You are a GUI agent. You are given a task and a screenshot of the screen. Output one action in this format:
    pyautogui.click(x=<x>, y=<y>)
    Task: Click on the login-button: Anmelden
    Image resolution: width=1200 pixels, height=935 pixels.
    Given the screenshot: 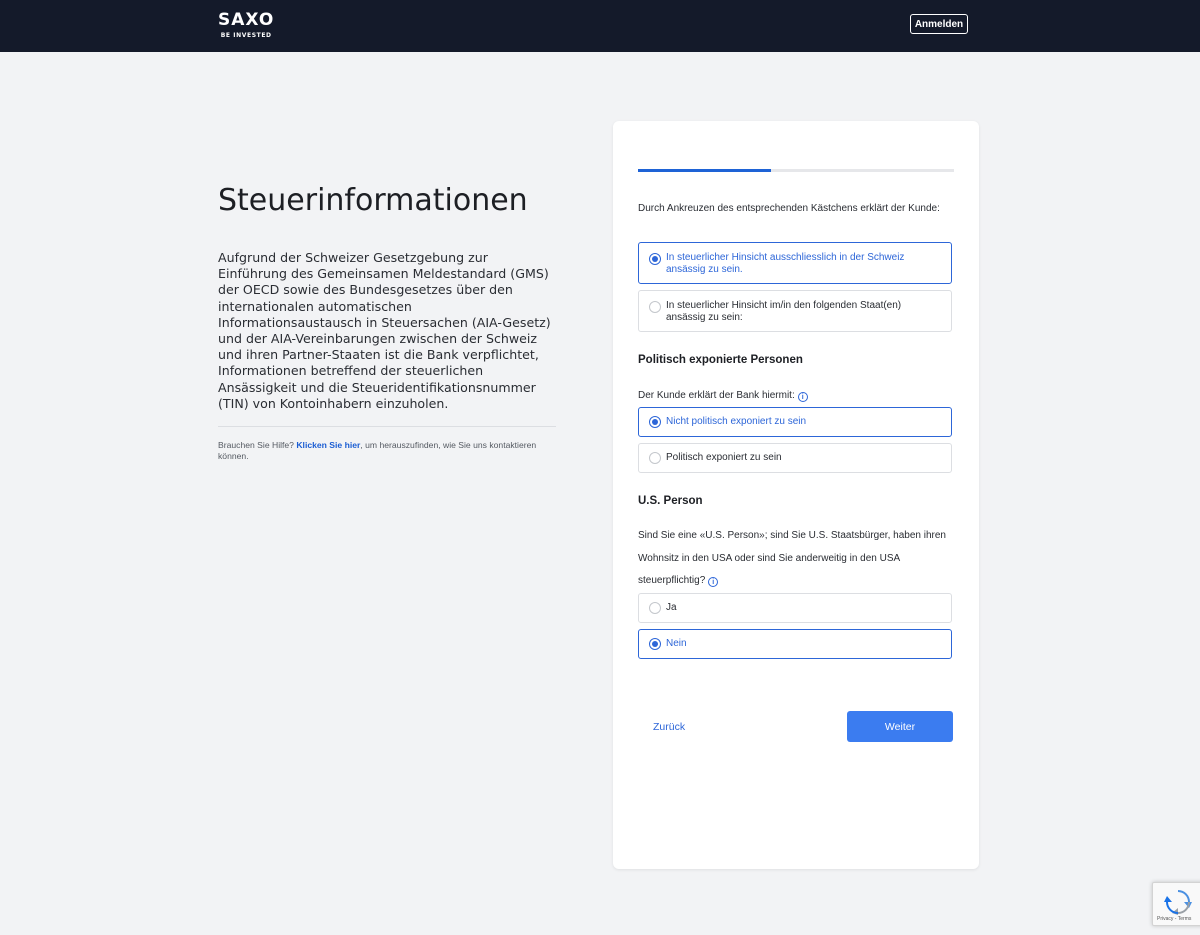 What is the action you would take?
    pyautogui.click(x=939, y=24)
    